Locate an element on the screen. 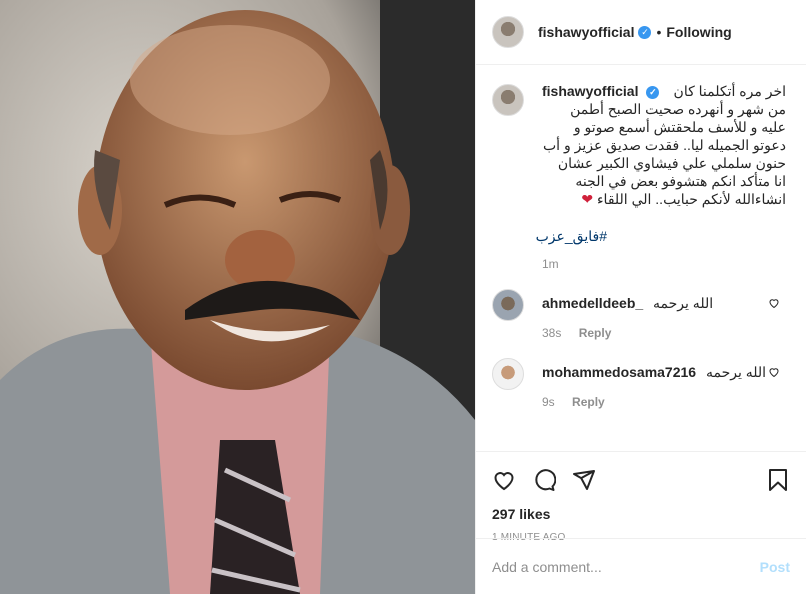 The height and width of the screenshot is (594, 806). post-header: fishawyofficial ✓ • Following is located at coordinates (641, 32).